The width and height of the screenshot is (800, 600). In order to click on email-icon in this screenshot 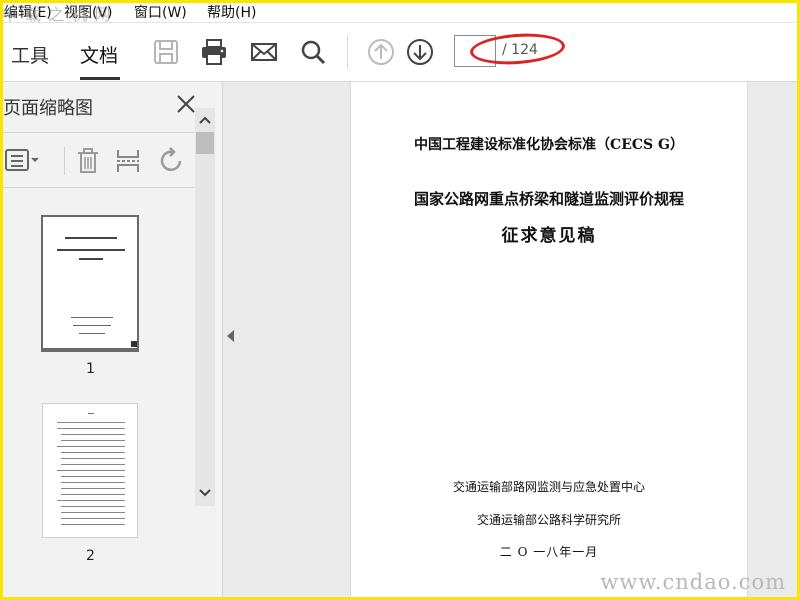, I will do `click(264, 52)`.